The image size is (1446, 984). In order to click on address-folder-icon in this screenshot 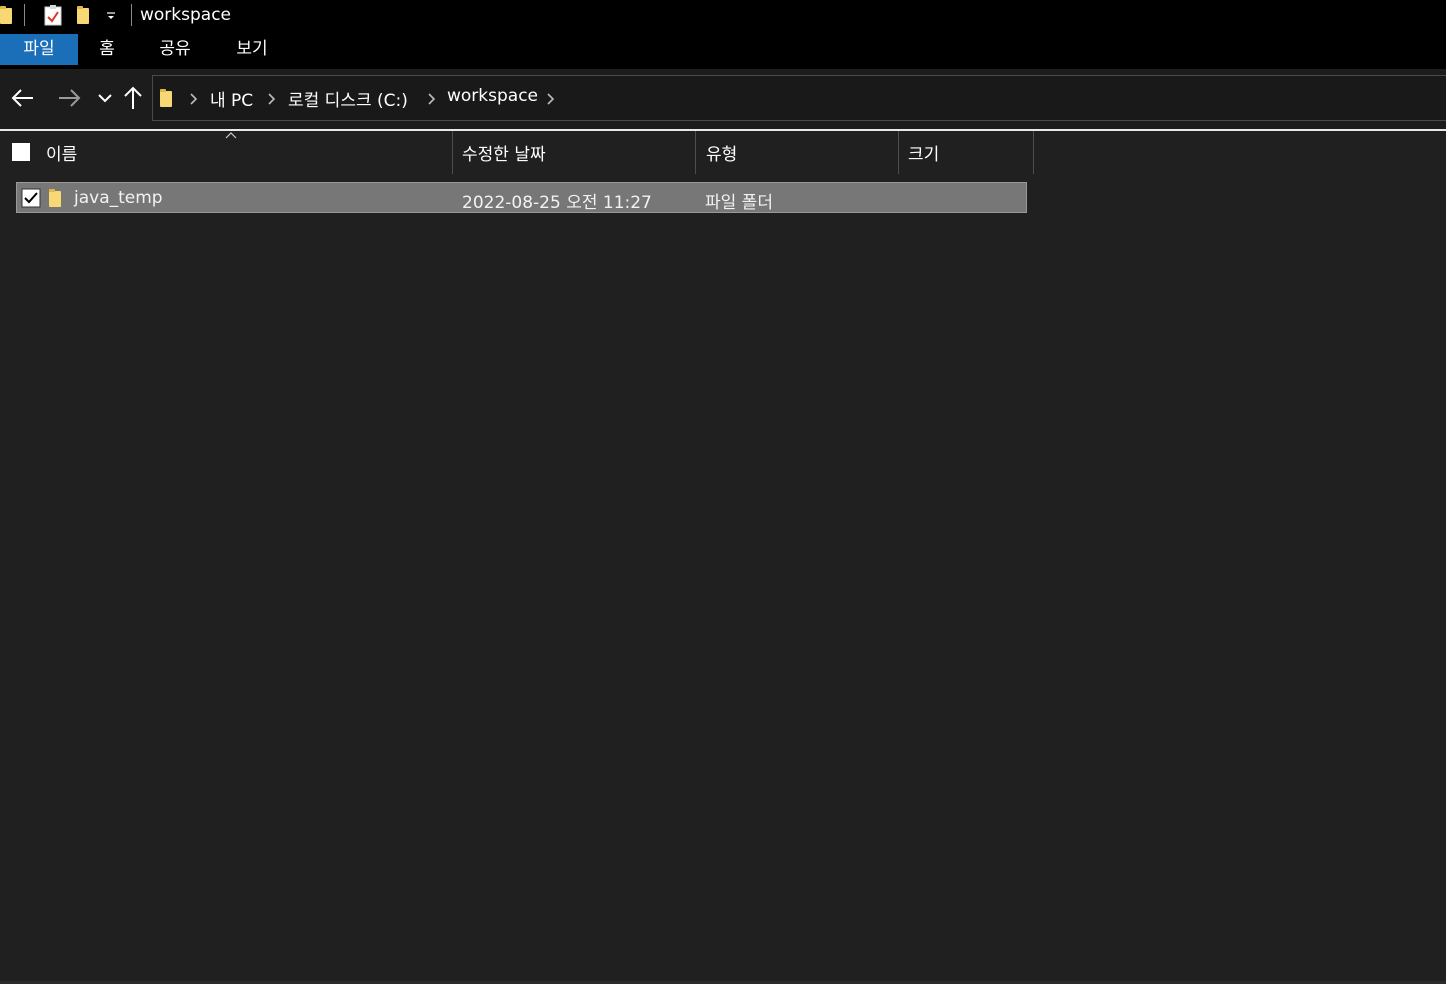, I will do `click(166, 98)`.